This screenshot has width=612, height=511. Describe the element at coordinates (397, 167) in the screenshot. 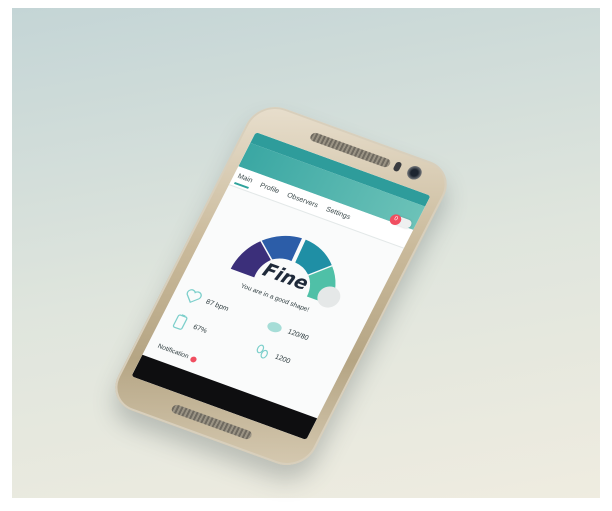

I see `proximity-sensor` at that location.